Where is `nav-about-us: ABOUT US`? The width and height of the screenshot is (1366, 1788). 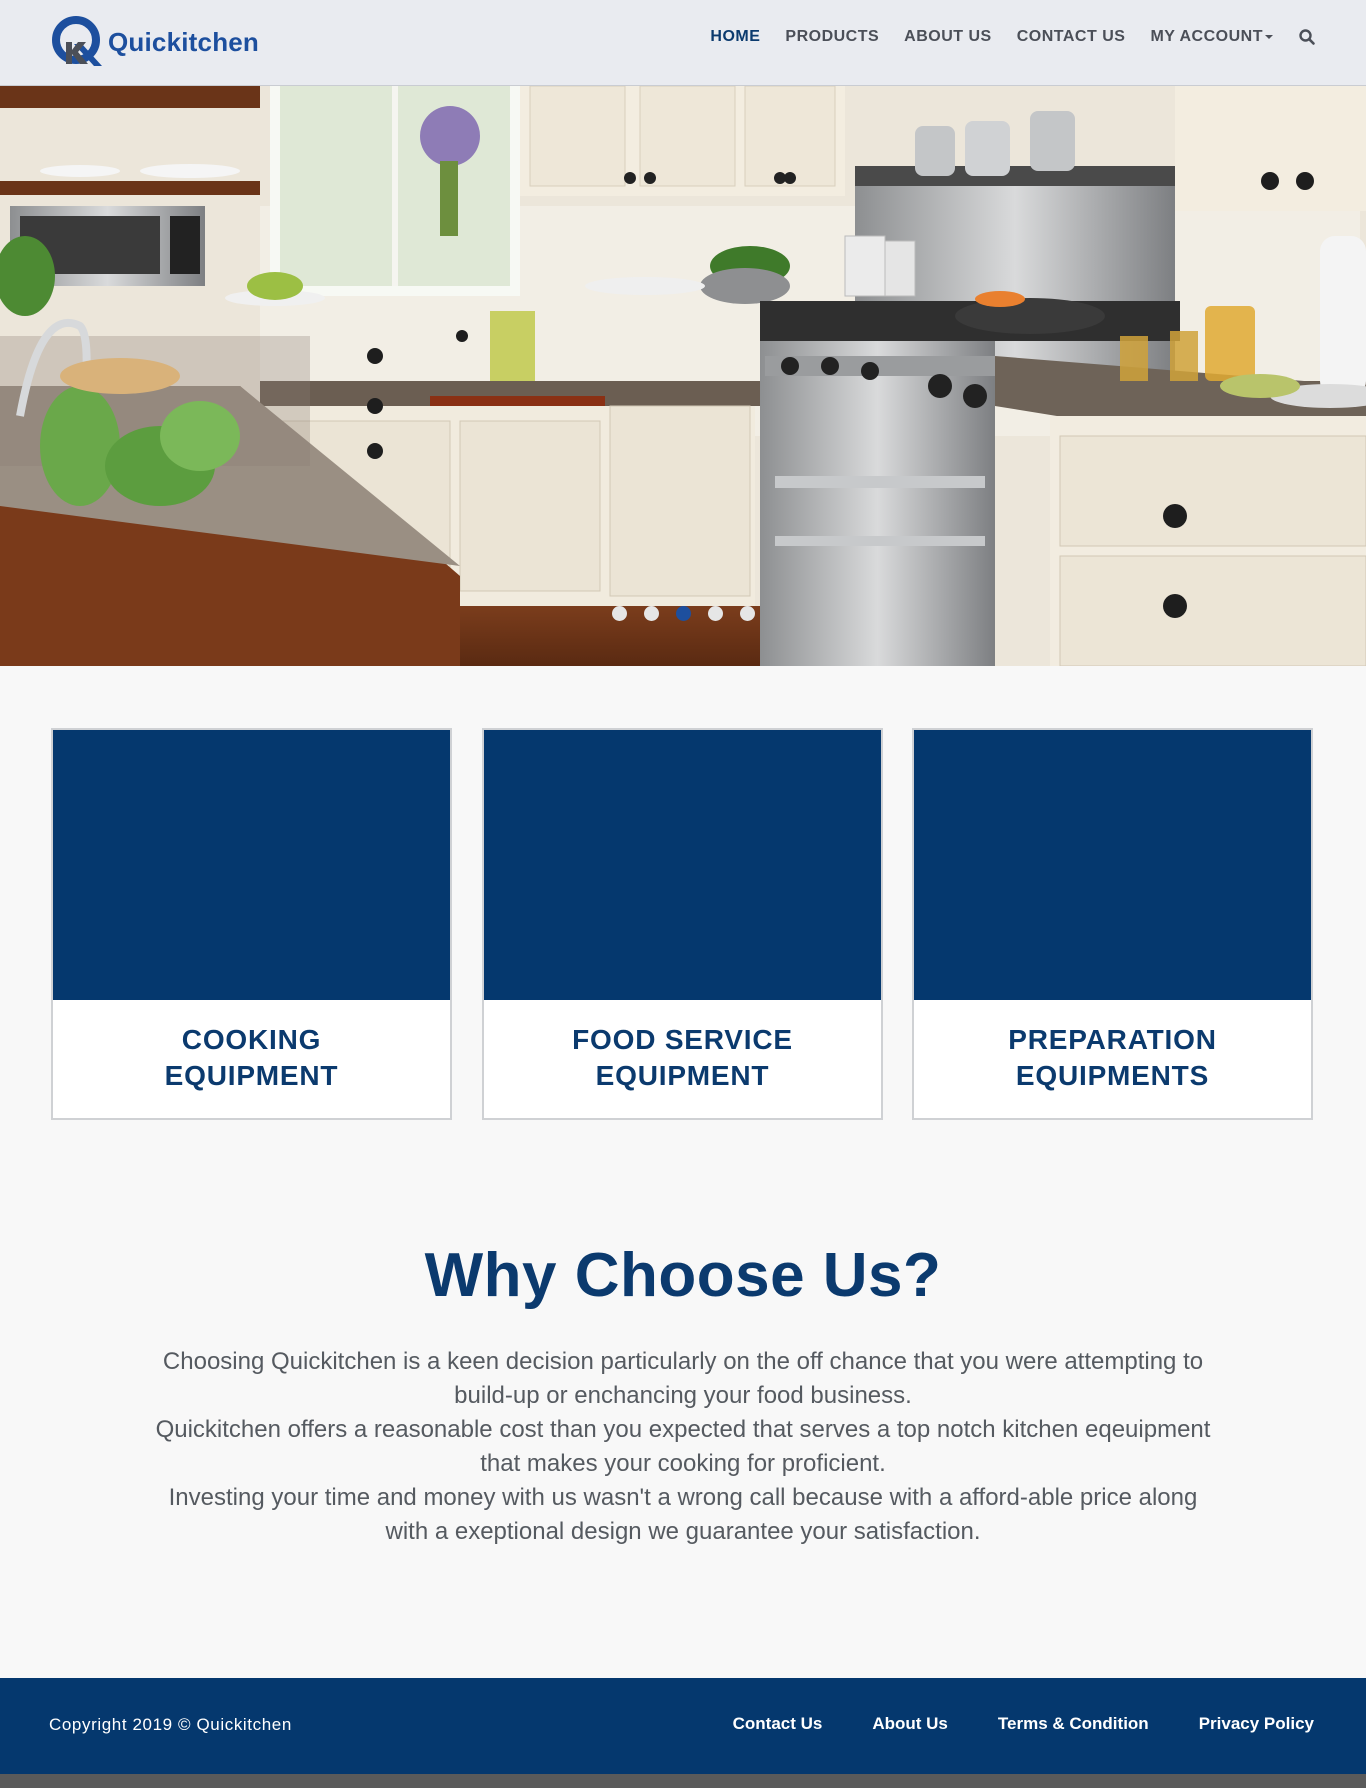
nav-about-us: ABOUT US is located at coordinates (948, 37).